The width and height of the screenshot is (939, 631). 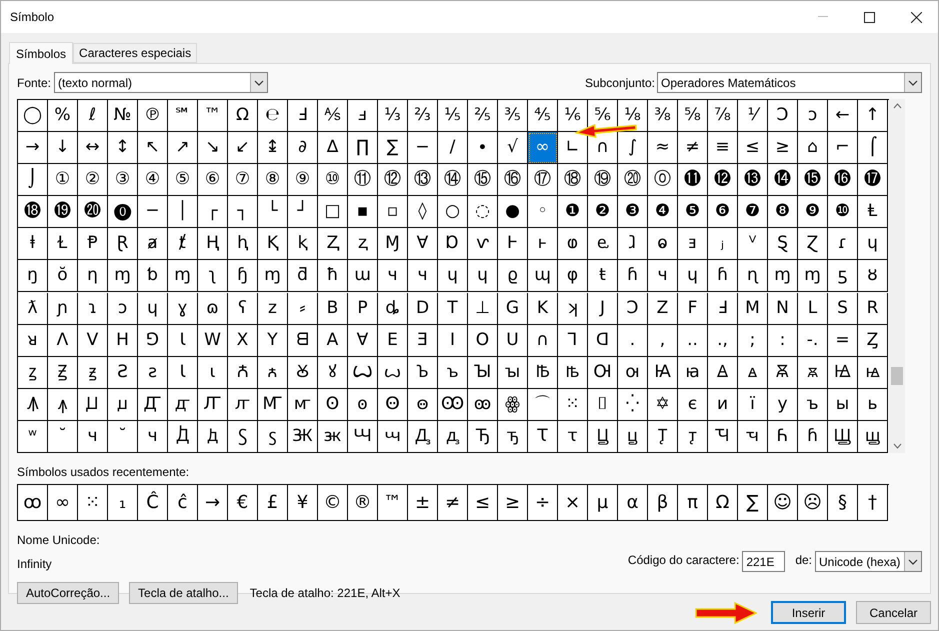 I want to click on symbol: ƽ, so click(x=843, y=275).